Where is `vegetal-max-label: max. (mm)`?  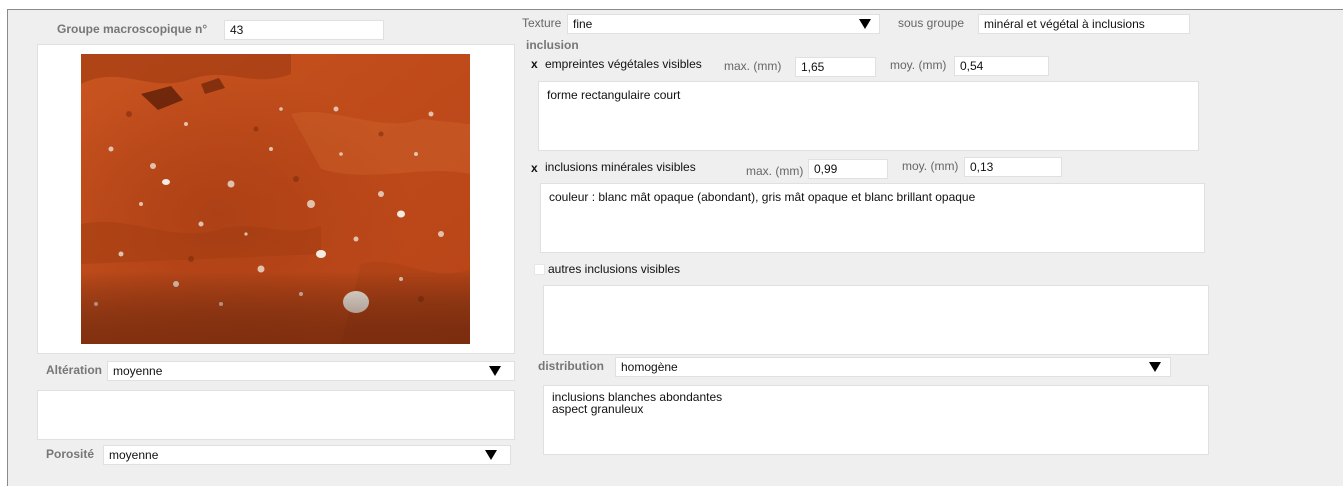
vegetal-max-label: max. (mm) is located at coordinates (753, 66).